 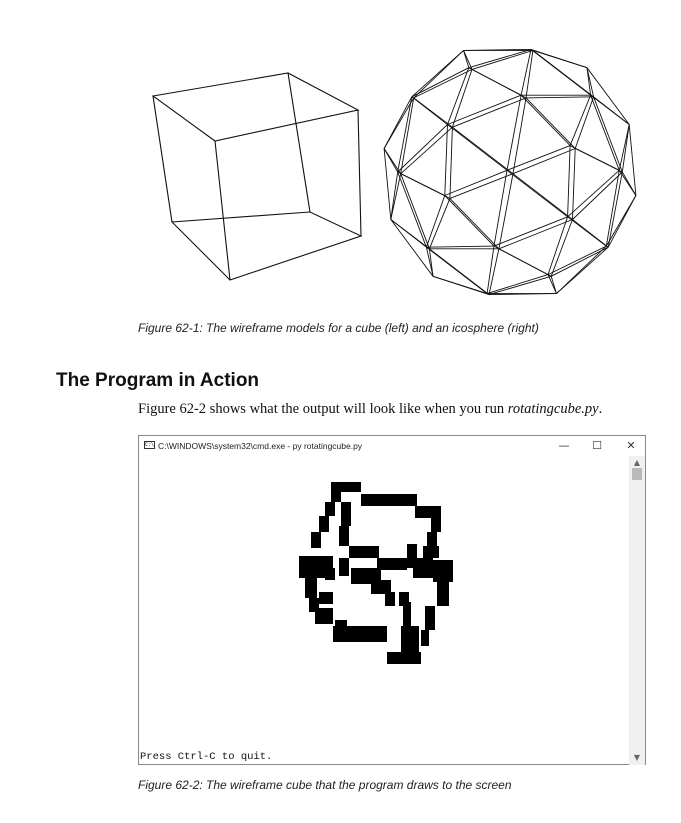 What do you see at coordinates (149, 445) in the screenshot?
I see `cmd-icon: C:\` at bounding box center [149, 445].